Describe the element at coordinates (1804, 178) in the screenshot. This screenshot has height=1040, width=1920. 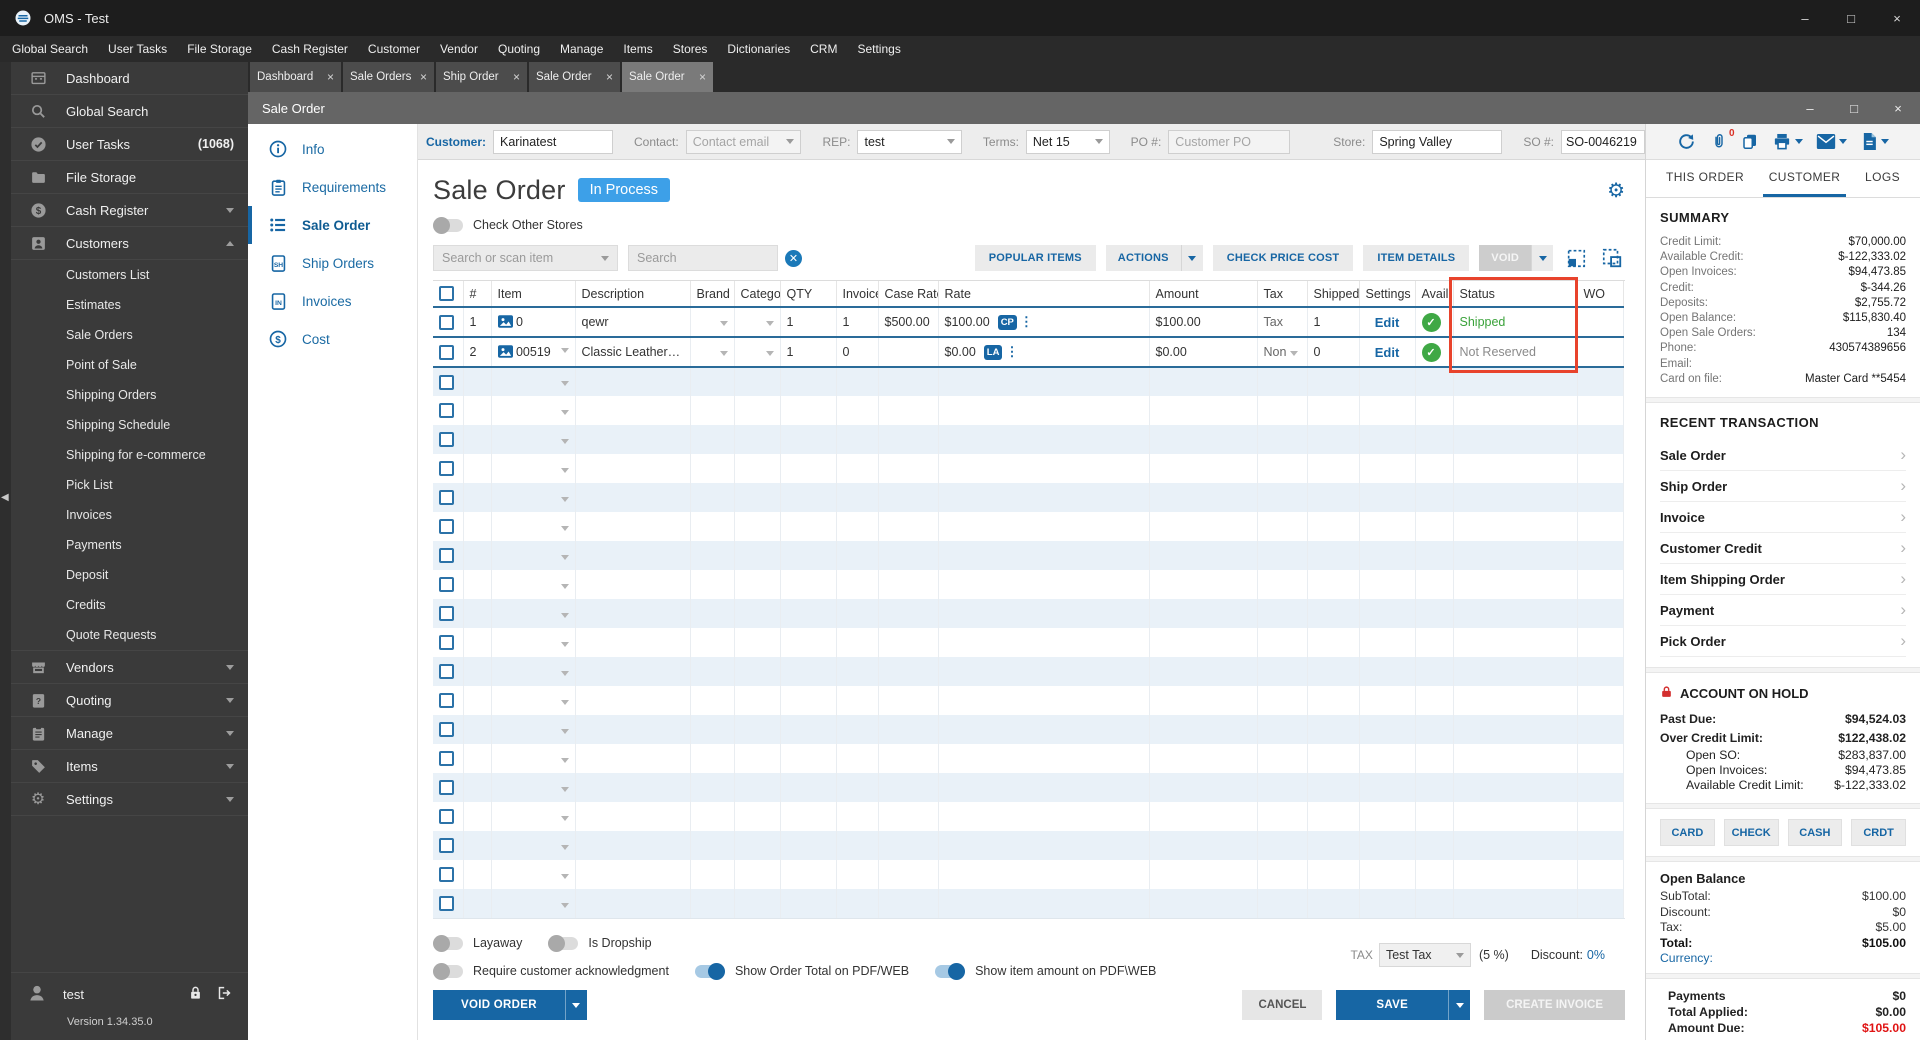
I see `panel-tab: CUSTOMER` at that location.